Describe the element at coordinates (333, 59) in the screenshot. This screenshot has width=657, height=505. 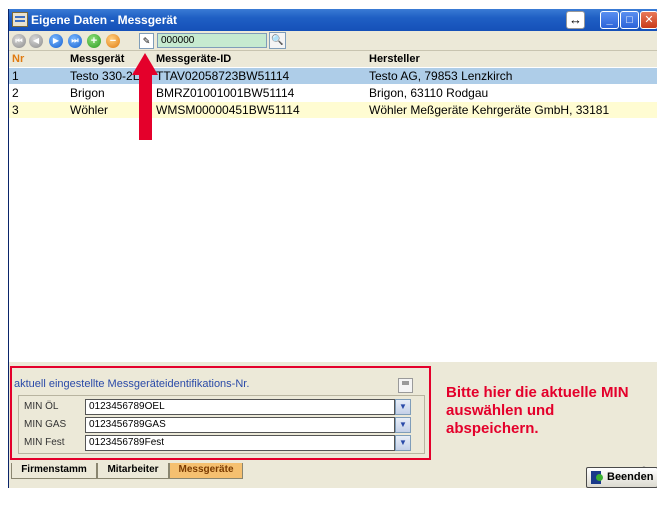
I see `table-header: Nr Messgerät Messgeräte-ID Hersteller` at that location.